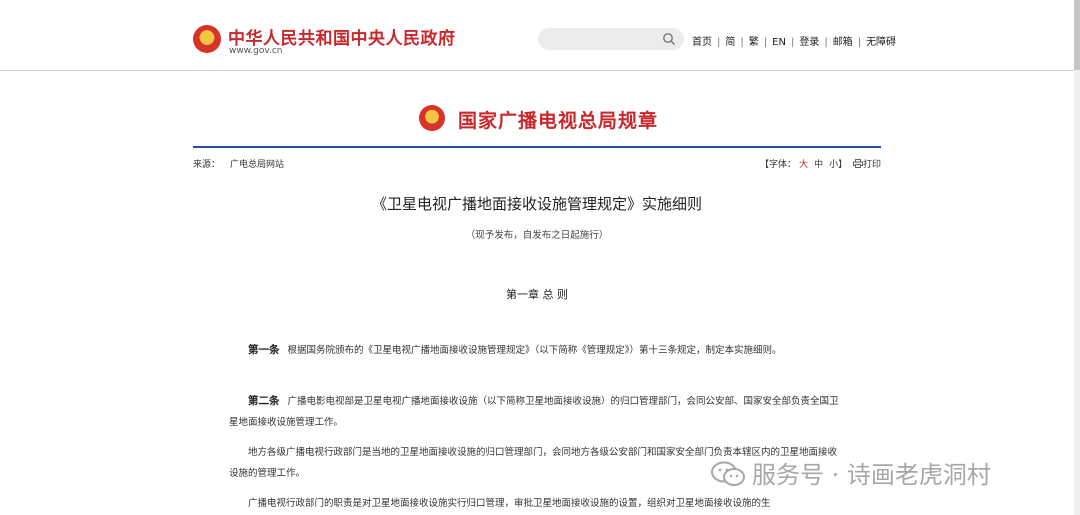 The height and width of the screenshot is (515, 1080). Describe the element at coordinates (537, 294) in the screenshot. I see `chapter-heading: 第一章 总 则` at that location.